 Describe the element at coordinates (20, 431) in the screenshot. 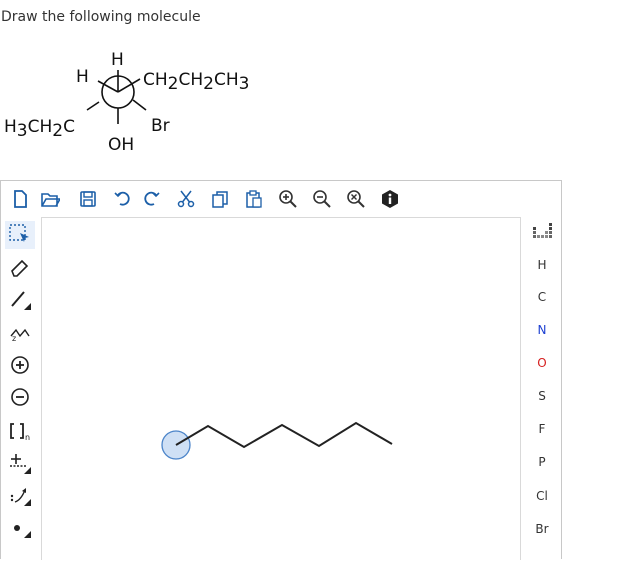

I see `sgroup-tool-icon: n` at that location.